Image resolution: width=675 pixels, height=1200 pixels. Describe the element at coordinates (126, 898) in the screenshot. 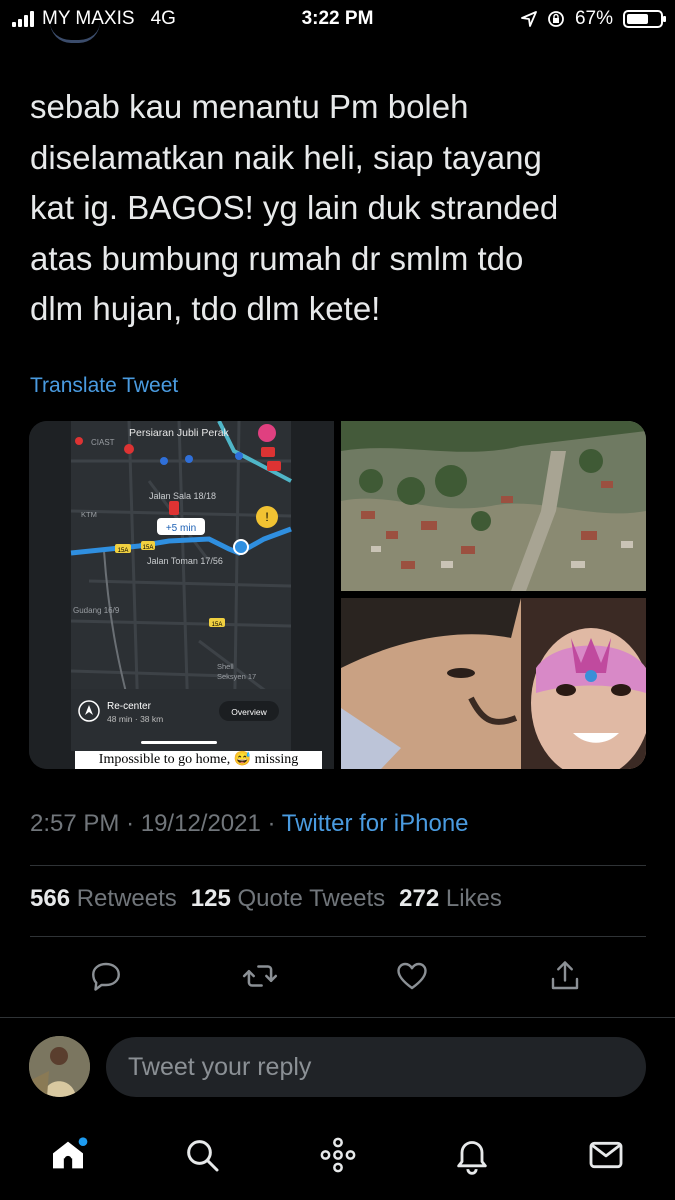

I see `retweets-label: Retweets` at that location.